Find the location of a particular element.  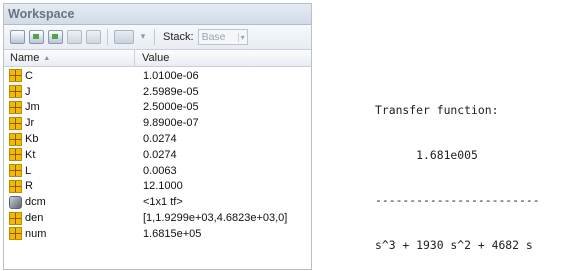

table-row: Kt 0.0274 is located at coordinates (157, 155).